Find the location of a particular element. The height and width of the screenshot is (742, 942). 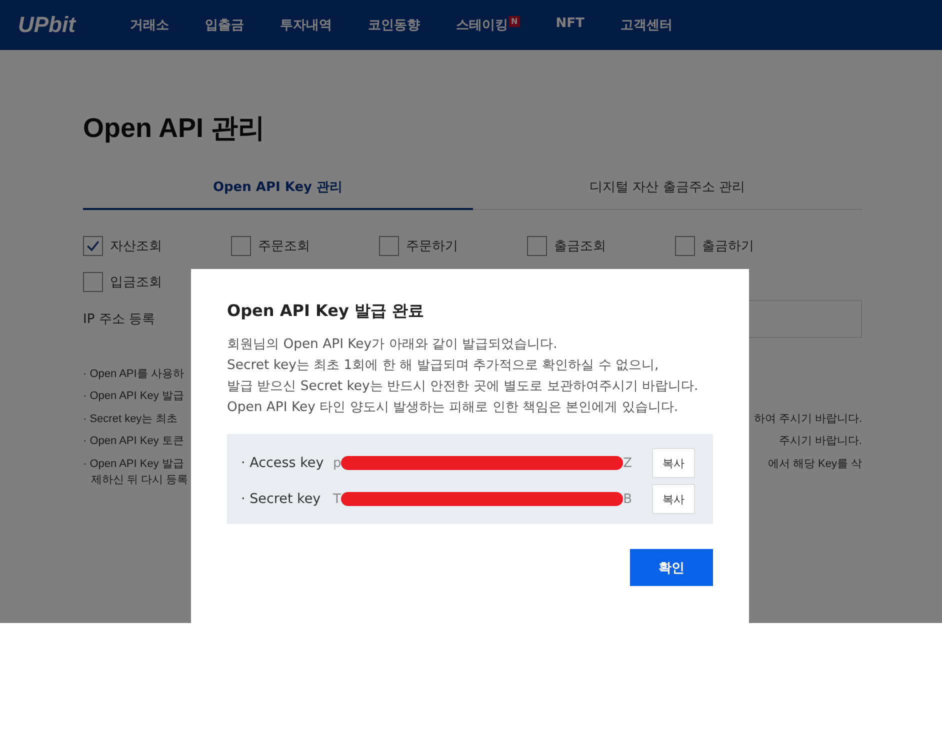

key-label: · Secret key is located at coordinates (281, 499).